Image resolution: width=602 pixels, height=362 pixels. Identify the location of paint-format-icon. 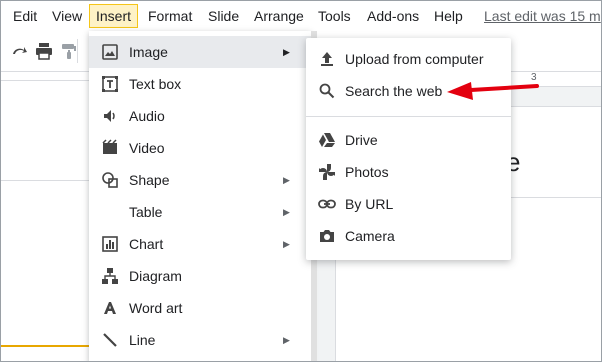
(69, 51).